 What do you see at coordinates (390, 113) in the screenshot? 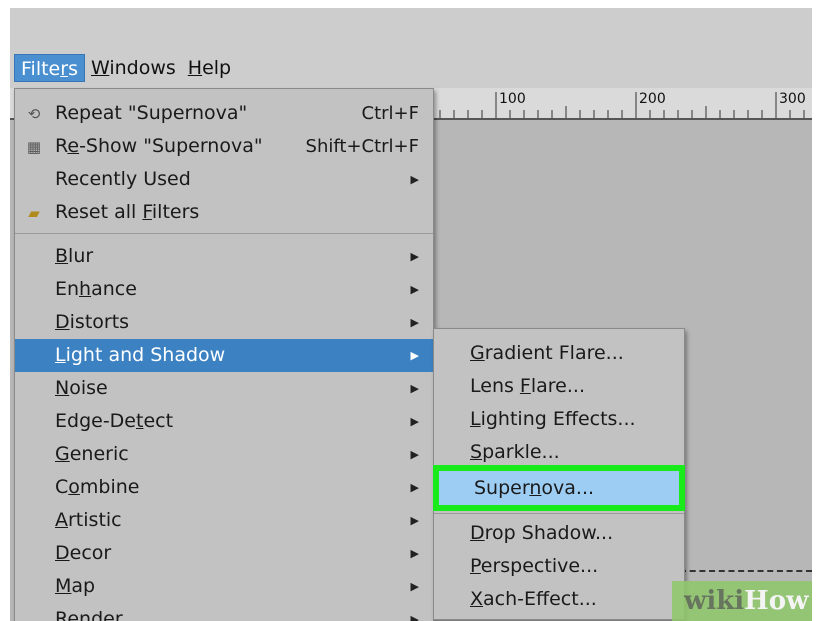
I see `shortcut-label: Ctrl+F` at bounding box center [390, 113].